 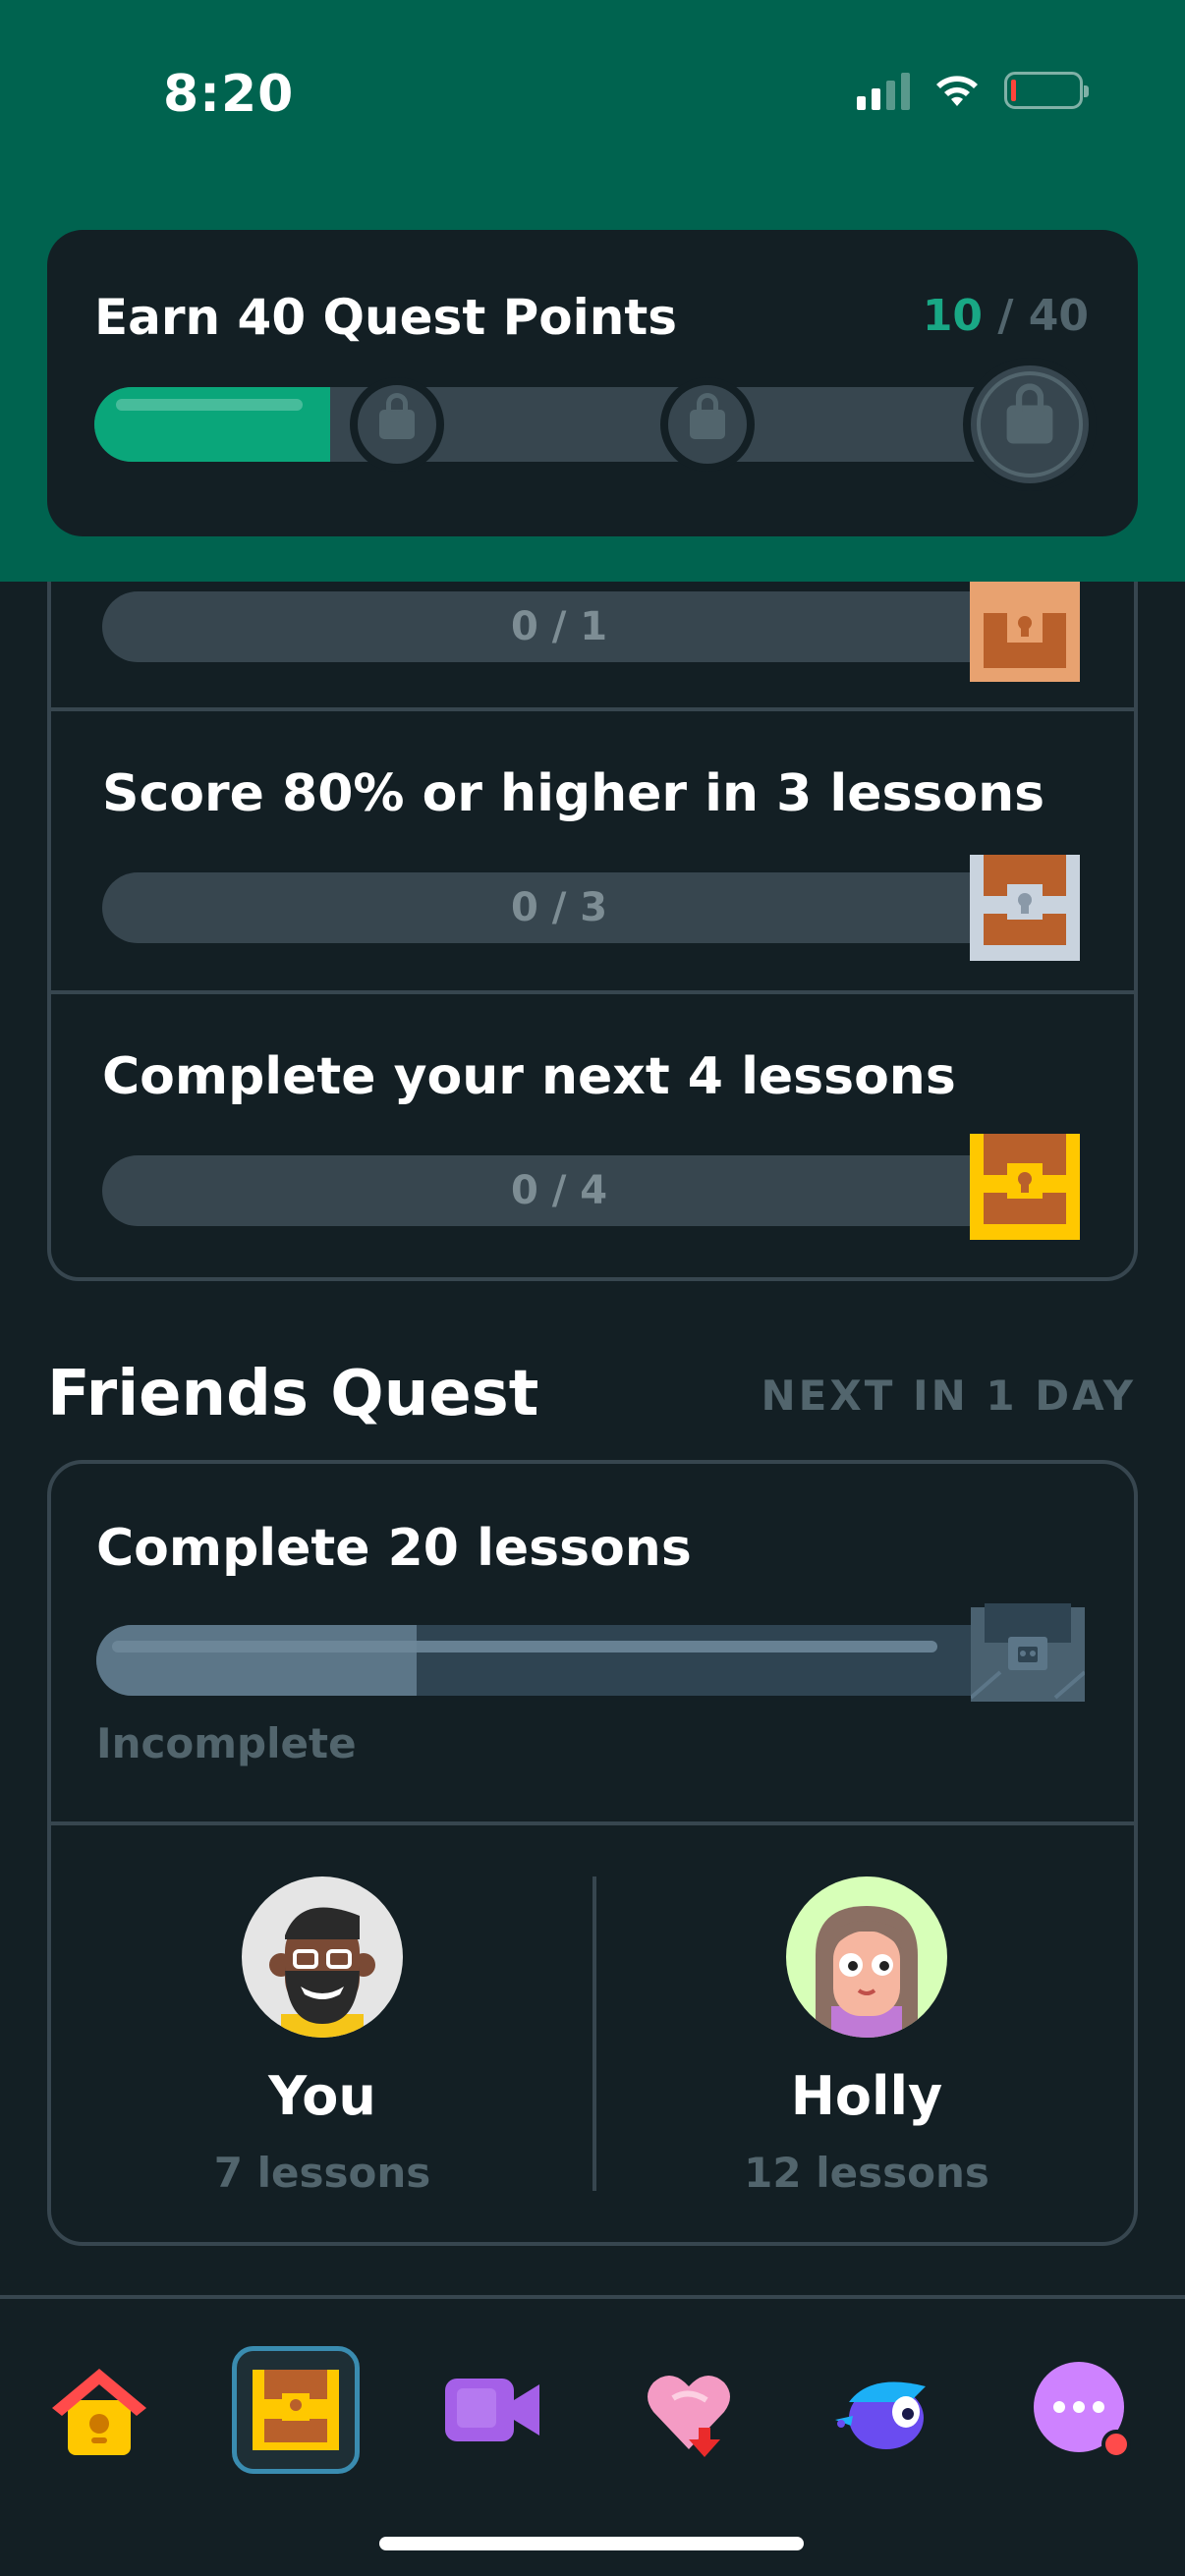 I want to click on quest-label: Complete your next 4 lessons, so click(x=529, y=1076).